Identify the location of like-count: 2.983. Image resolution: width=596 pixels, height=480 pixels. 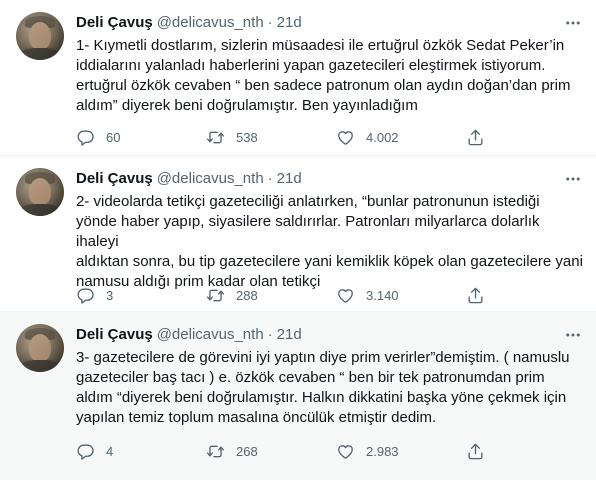
(382, 451).